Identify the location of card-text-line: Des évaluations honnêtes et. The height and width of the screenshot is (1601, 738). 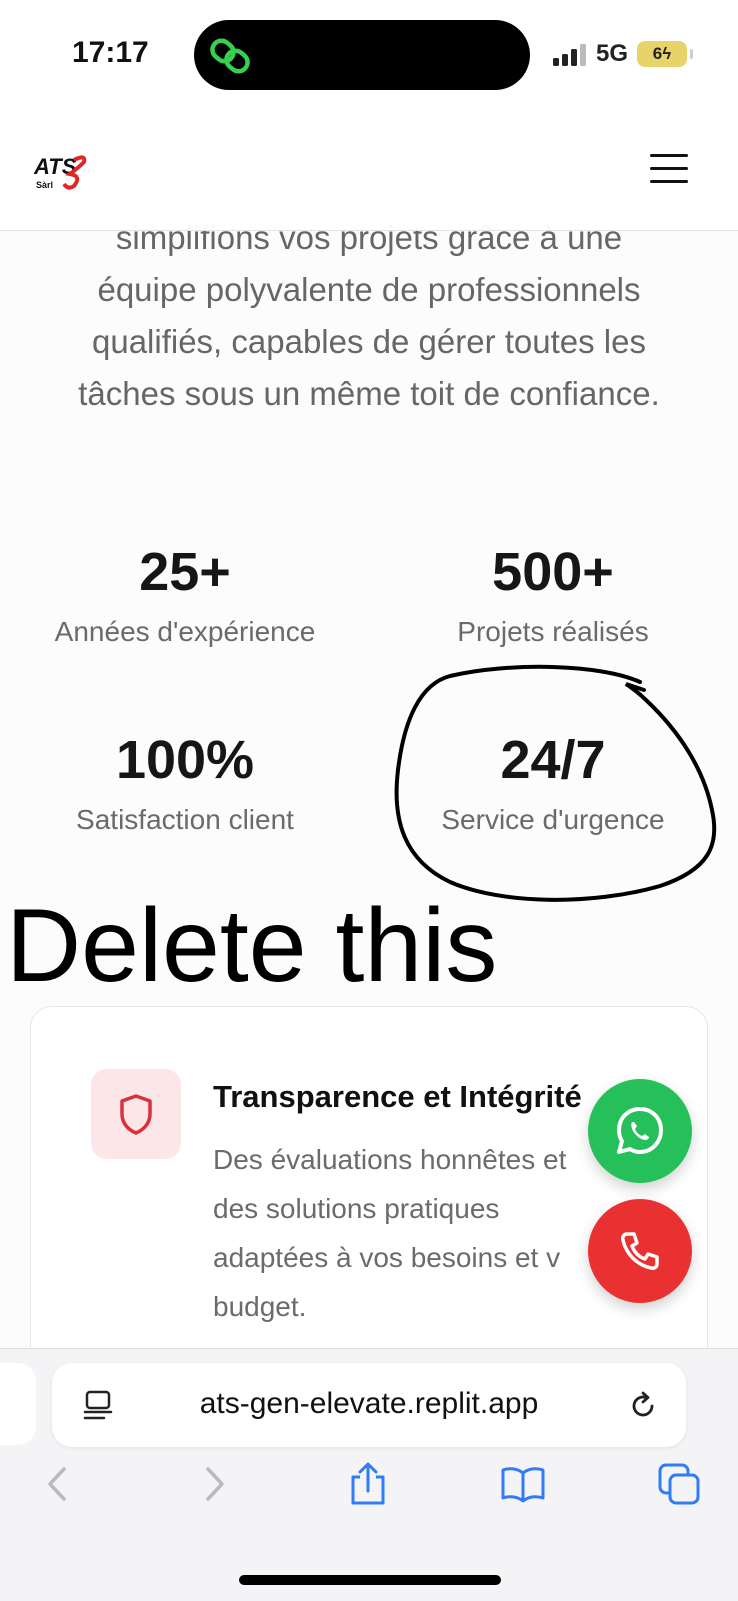
(390, 1159).